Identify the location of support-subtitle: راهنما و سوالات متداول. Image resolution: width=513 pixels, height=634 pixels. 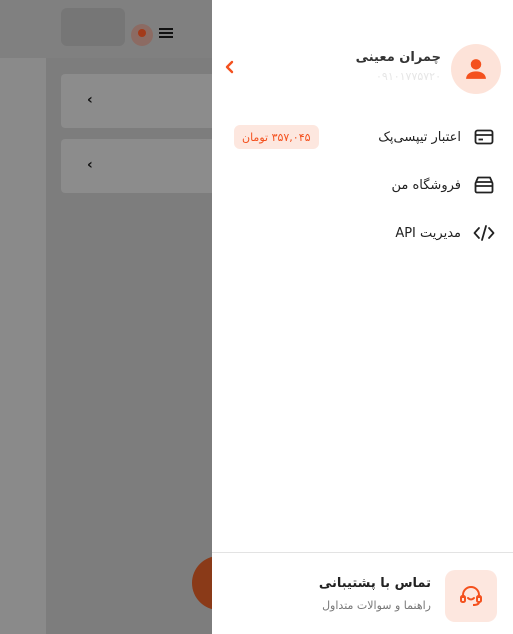
(376, 605).